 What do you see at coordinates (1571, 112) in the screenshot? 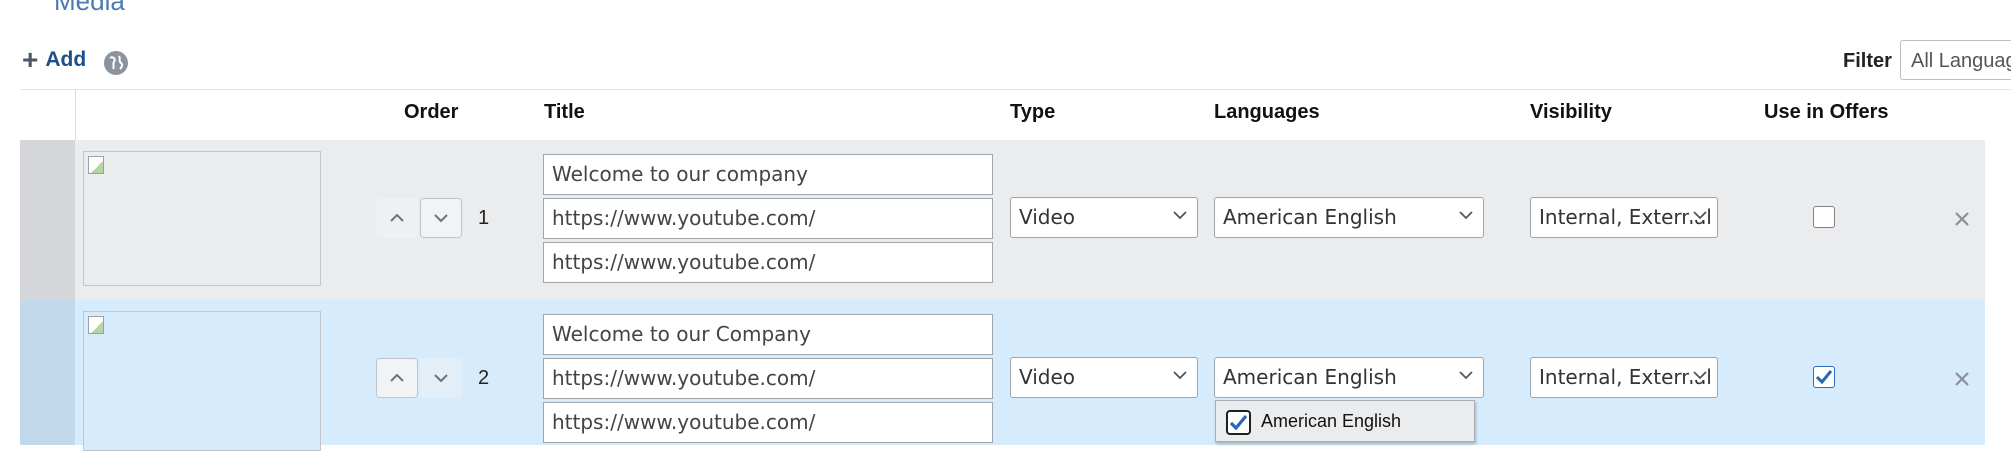
I see `column-header-visibility: Visibility` at bounding box center [1571, 112].